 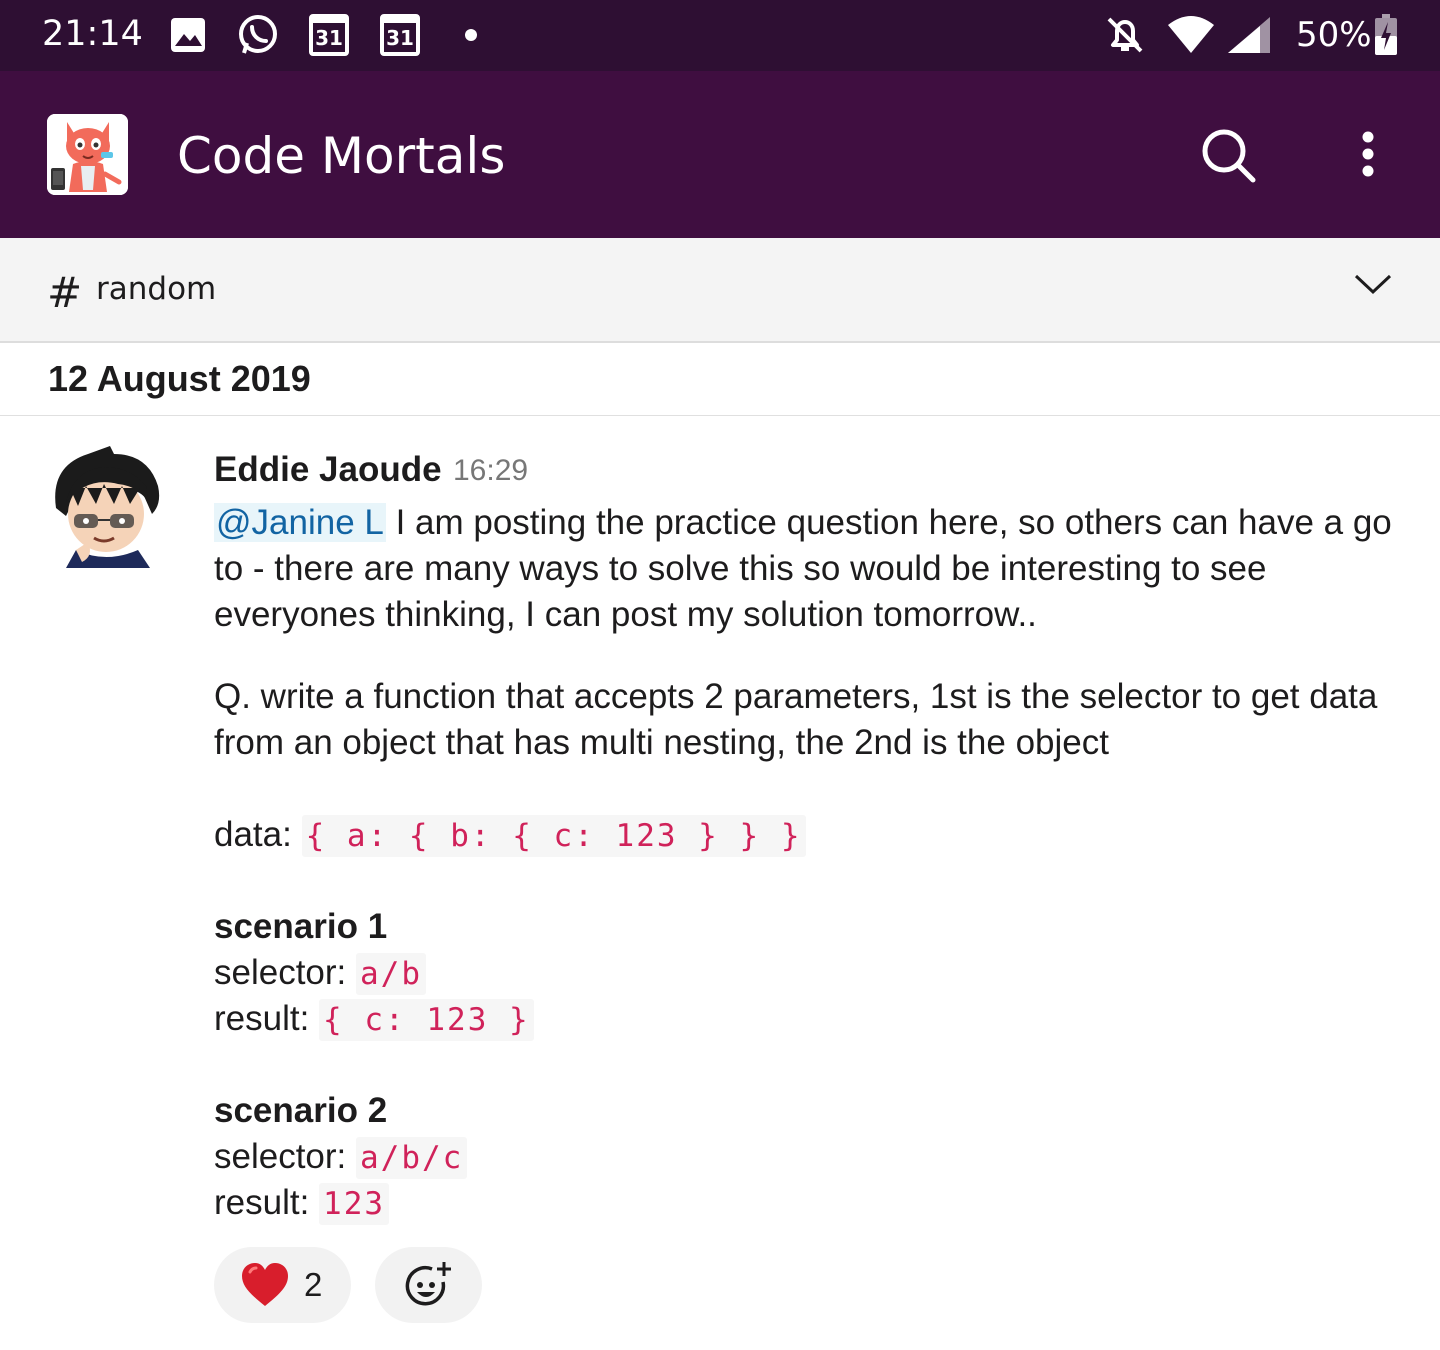 I want to click on avatar, so click(x=106, y=507).